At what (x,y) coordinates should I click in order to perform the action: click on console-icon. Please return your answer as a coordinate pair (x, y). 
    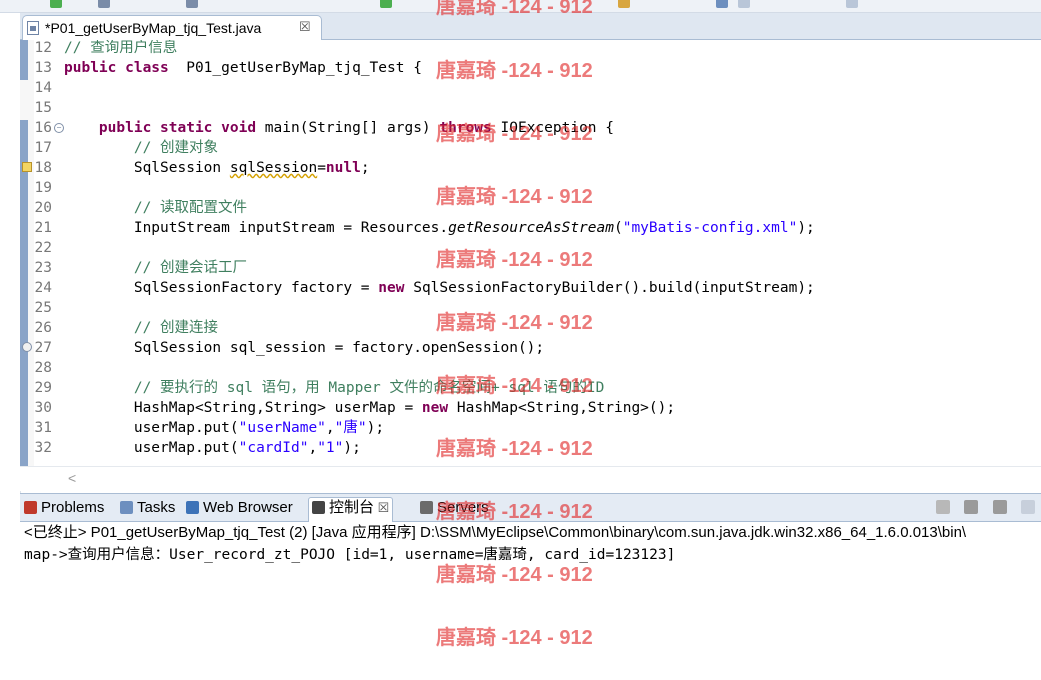
    Looking at the image, I should click on (318, 507).